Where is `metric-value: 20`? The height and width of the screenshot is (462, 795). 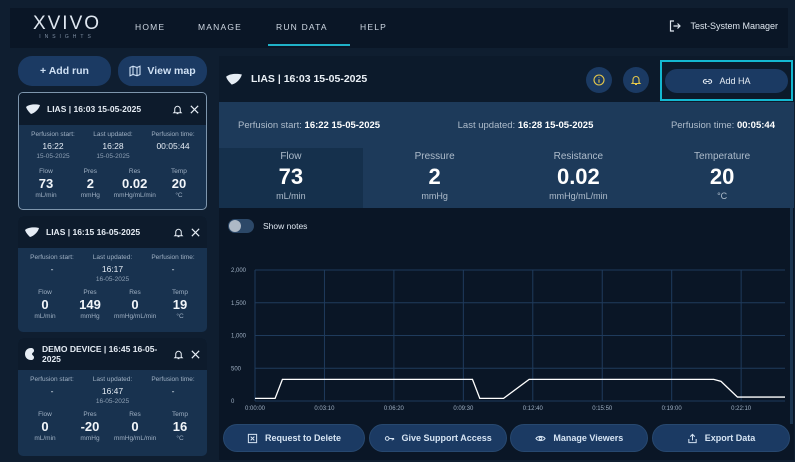
metric-value: 20 is located at coordinates (722, 176).